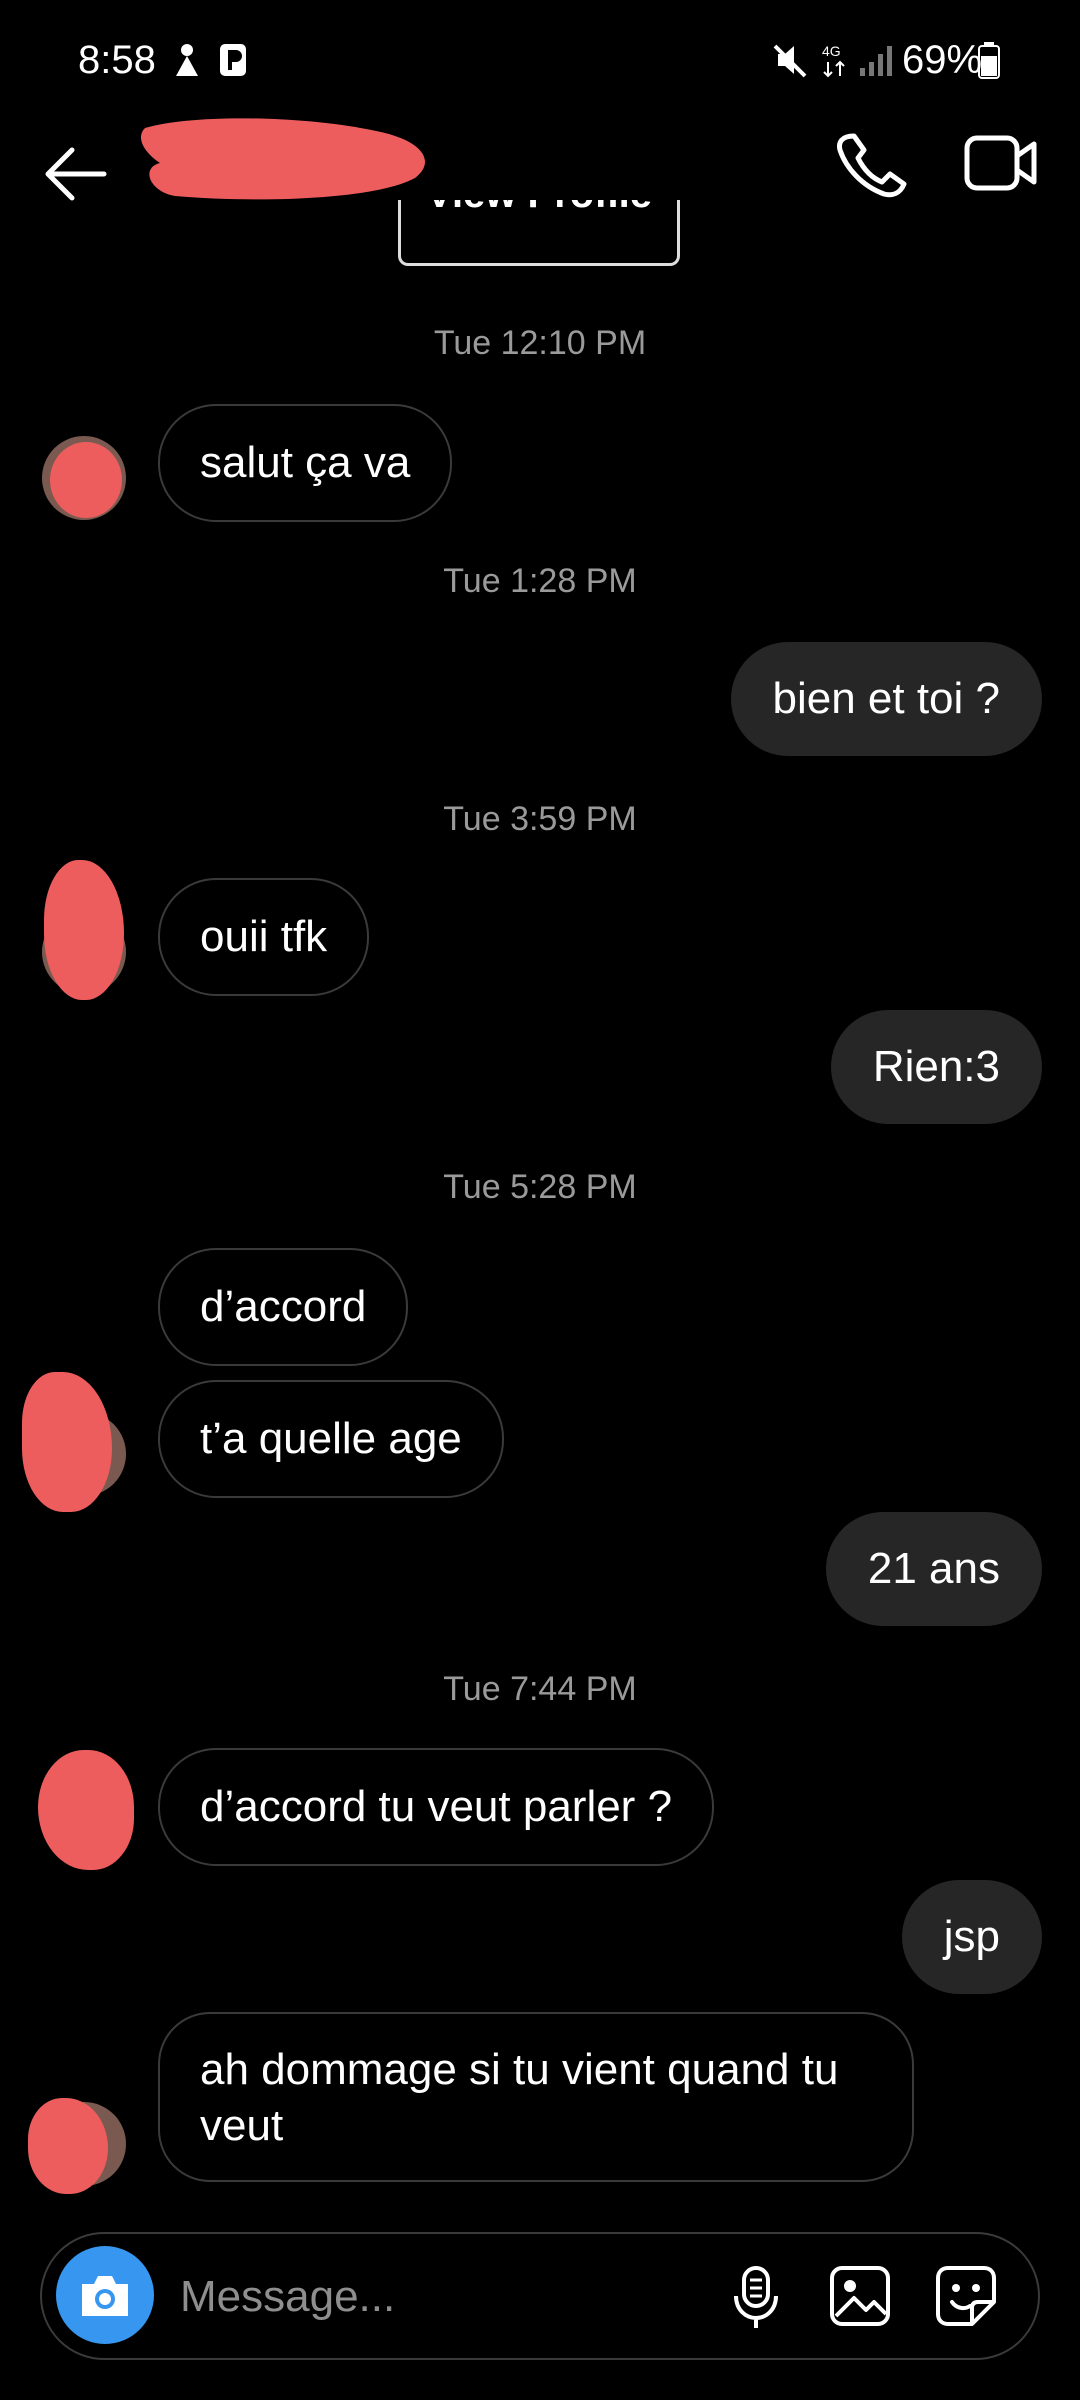 This screenshot has height=2400, width=1080. I want to click on message-input, so click(460, 2297).